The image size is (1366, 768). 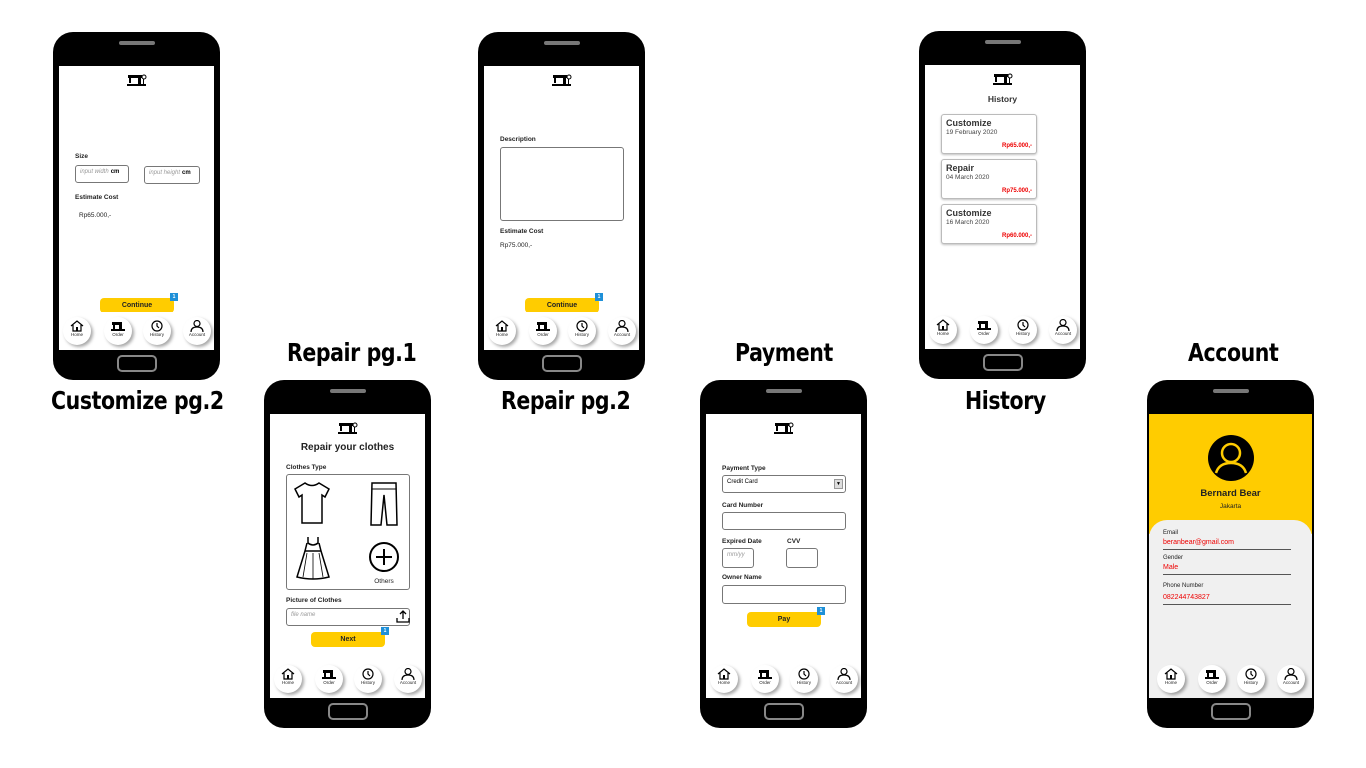 What do you see at coordinates (172, 175) in the screenshot?
I see `height-input: input height cm` at bounding box center [172, 175].